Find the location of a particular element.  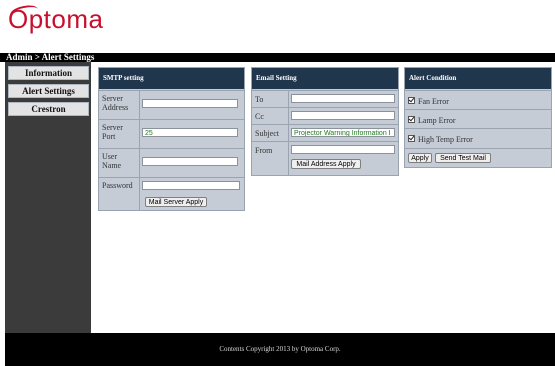

send-test-mail-button: Send Test Mail is located at coordinates (463, 158).